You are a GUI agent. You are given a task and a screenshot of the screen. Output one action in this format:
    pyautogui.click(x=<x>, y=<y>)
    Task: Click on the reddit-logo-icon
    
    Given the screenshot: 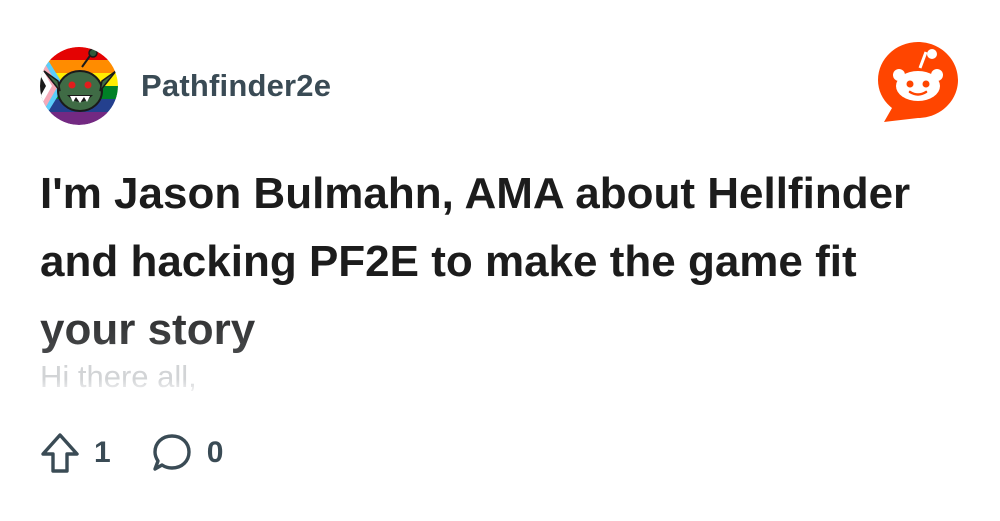 What is the action you would take?
    pyautogui.click(x=918, y=82)
    